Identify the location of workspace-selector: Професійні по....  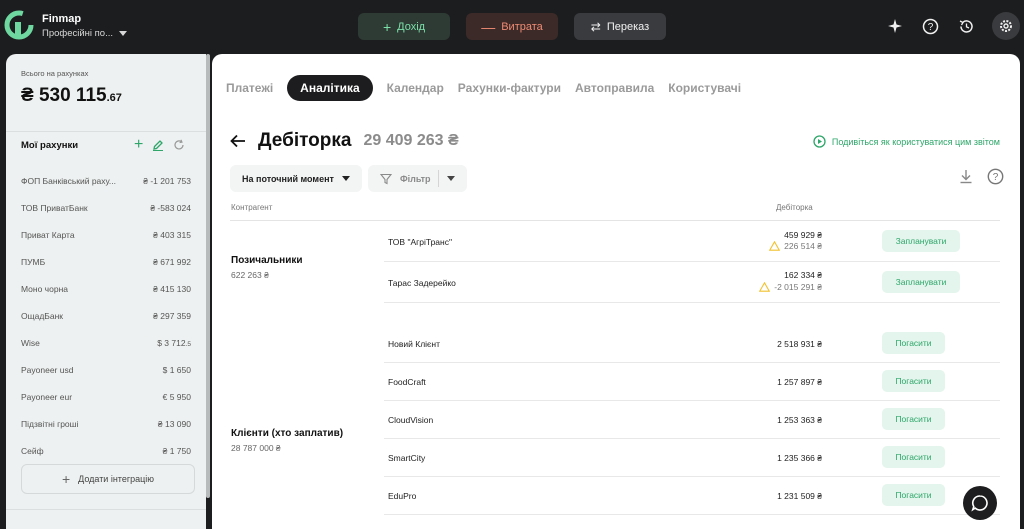
(85, 33).